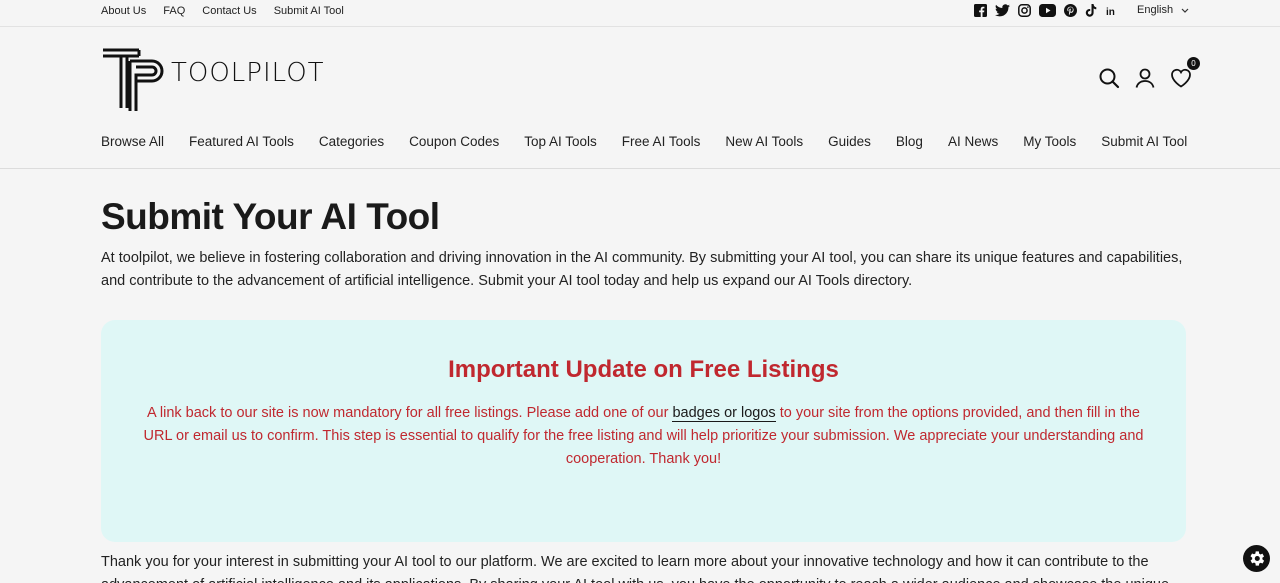 This screenshot has height=583, width=1280. Describe the element at coordinates (1091, 10) in the screenshot. I see `tiktok-icon` at that location.